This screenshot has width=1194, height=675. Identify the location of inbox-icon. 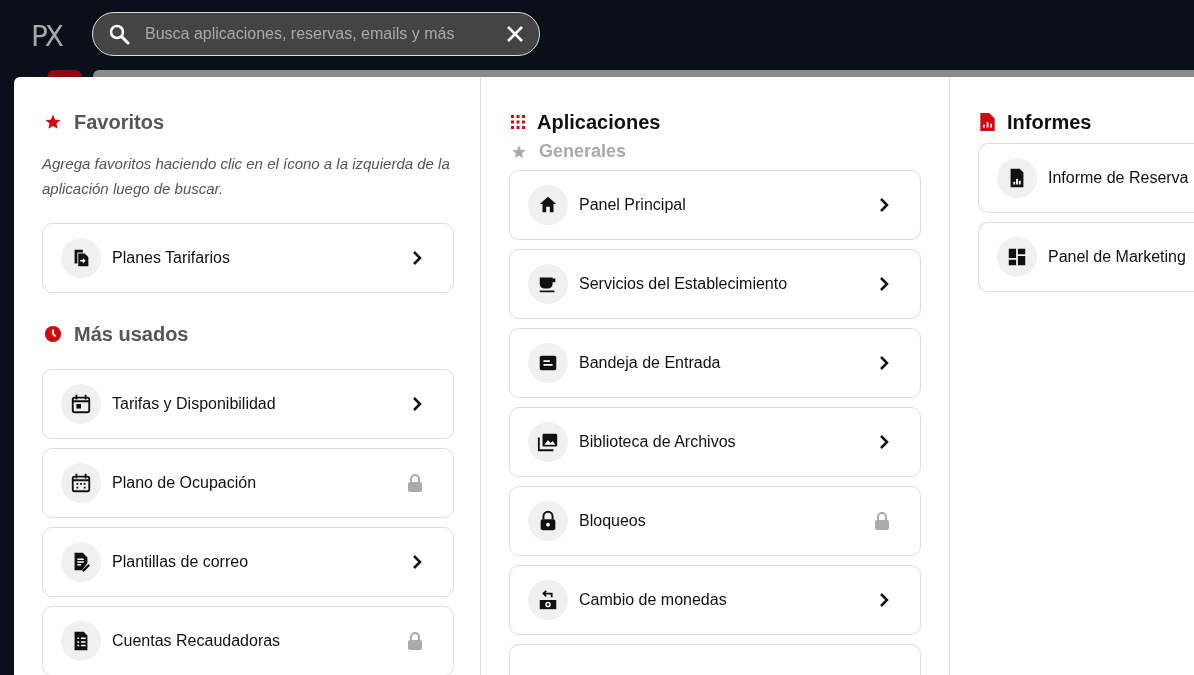
(548, 363).